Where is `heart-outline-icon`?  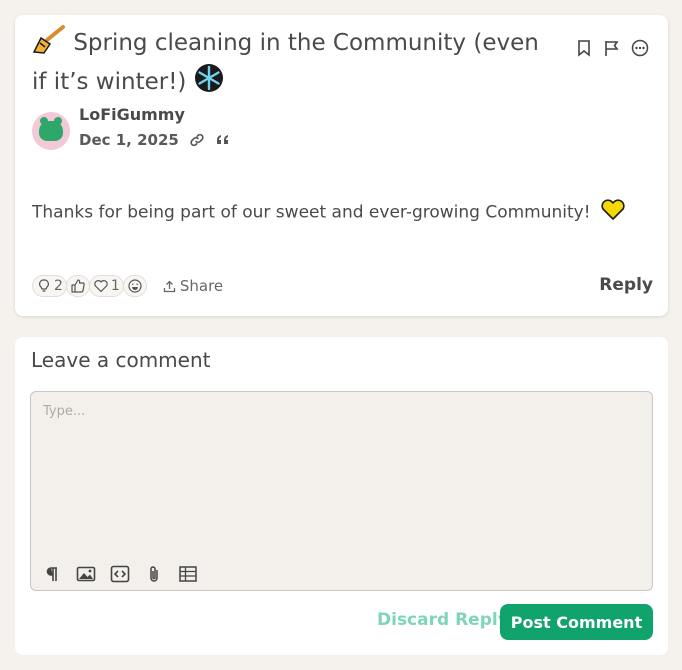 heart-outline-icon is located at coordinates (101, 286).